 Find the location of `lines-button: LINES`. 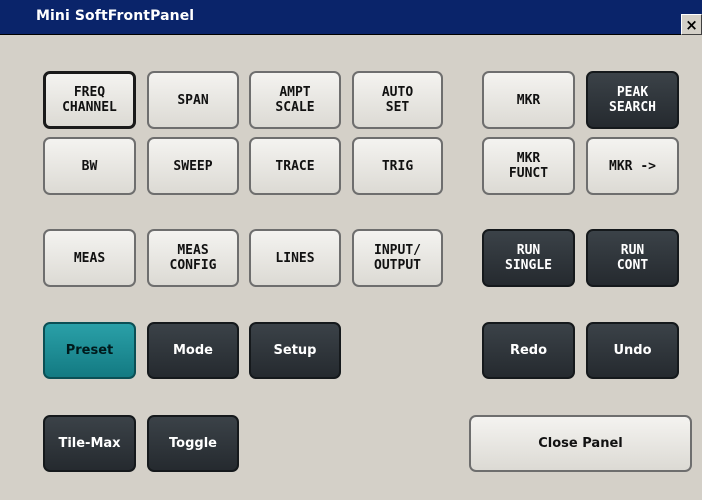

lines-button: LINES is located at coordinates (295, 258).